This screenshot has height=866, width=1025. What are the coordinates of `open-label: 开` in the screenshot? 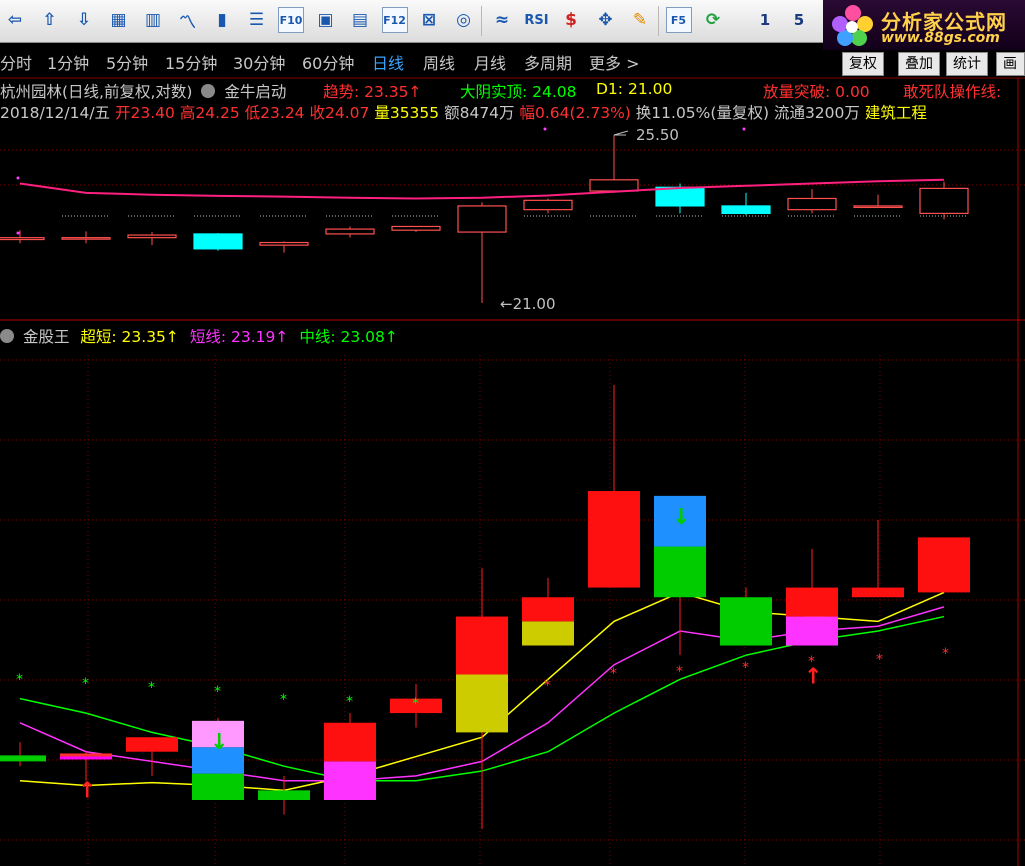 It's located at (123, 113).